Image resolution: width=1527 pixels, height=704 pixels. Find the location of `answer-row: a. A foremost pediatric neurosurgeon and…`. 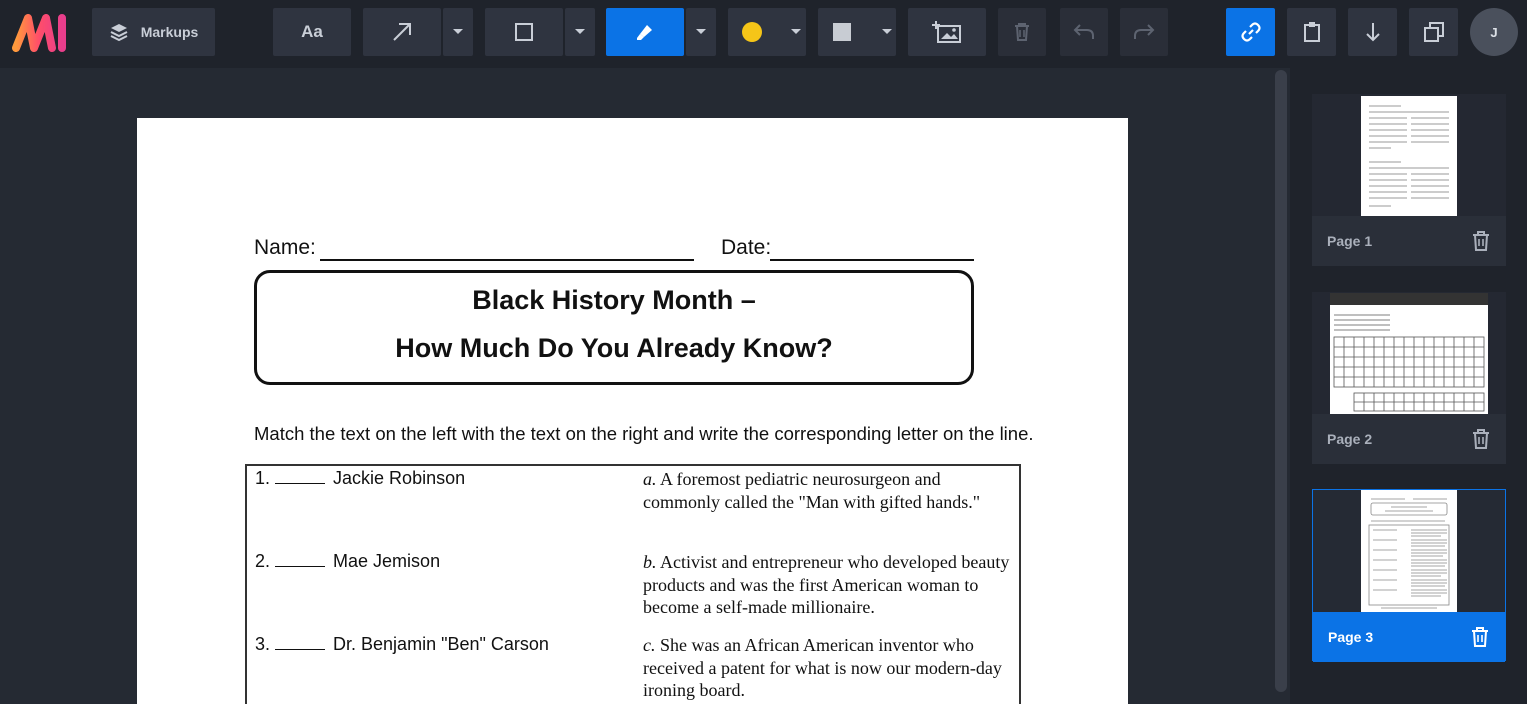

answer-row: a. A foremost pediatric neurosurgeon and… is located at coordinates (828, 490).